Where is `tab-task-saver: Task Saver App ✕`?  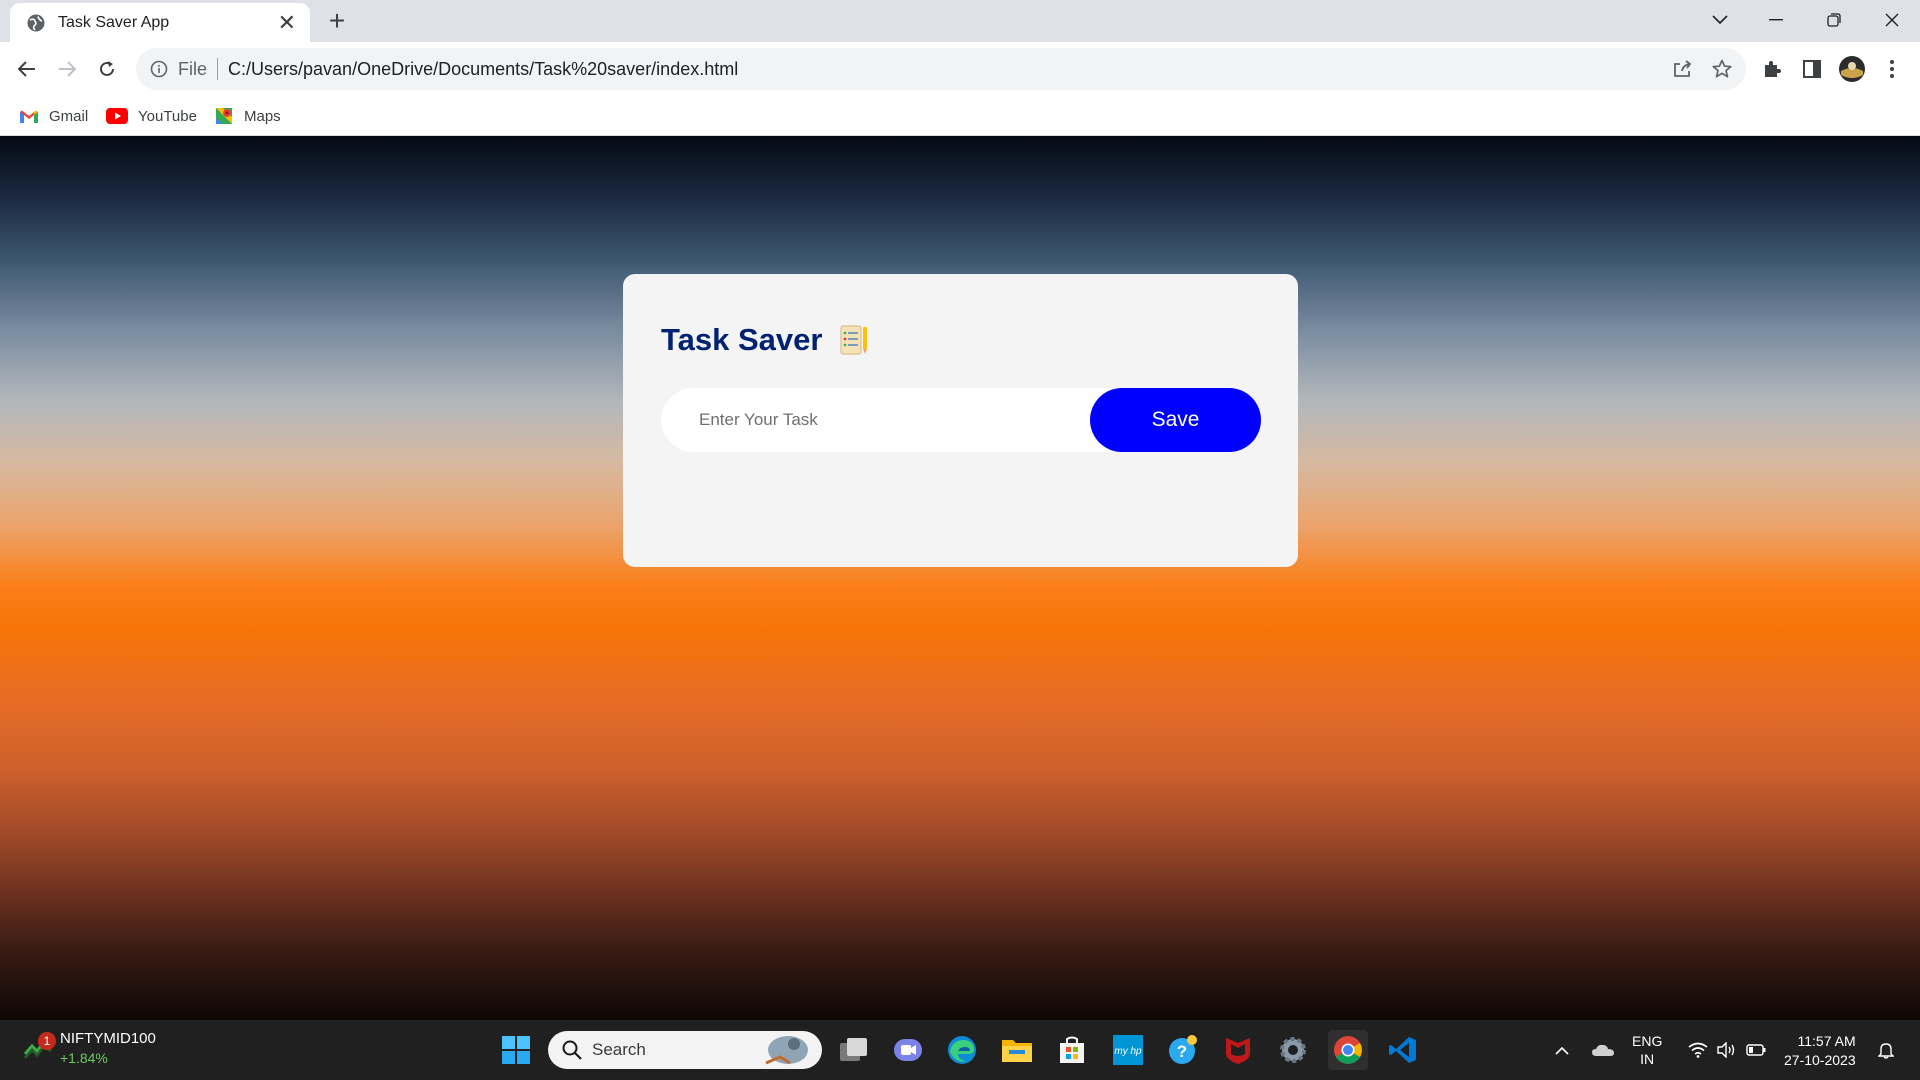
tab-task-saver: Task Saver App ✕ is located at coordinates (160, 22).